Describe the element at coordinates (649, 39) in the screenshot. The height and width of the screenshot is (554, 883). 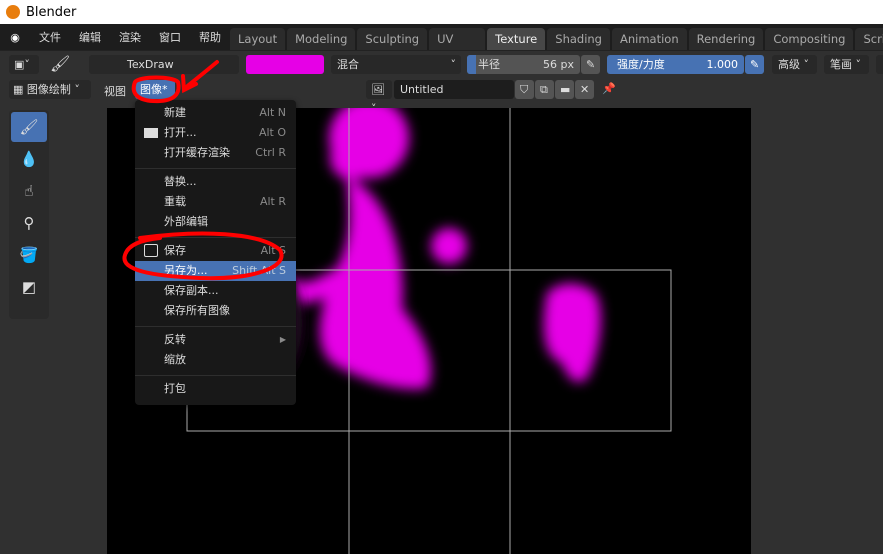
I see `tab-animation: Animation` at that location.